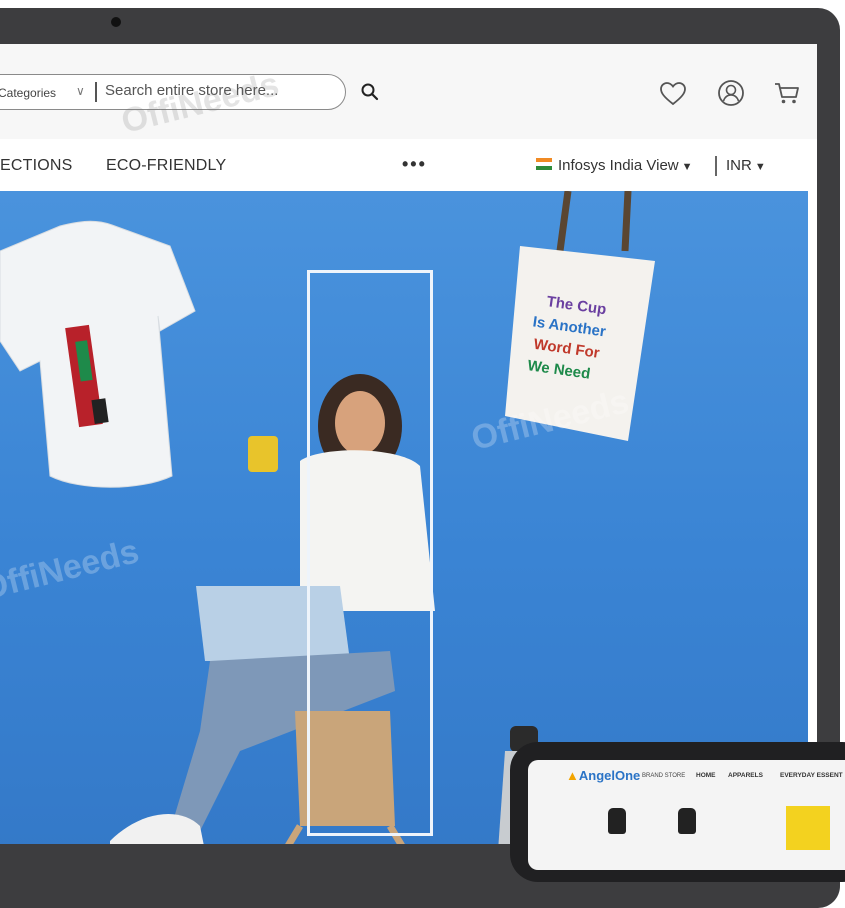  I want to click on tshirt-illustration, so click(98, 354).